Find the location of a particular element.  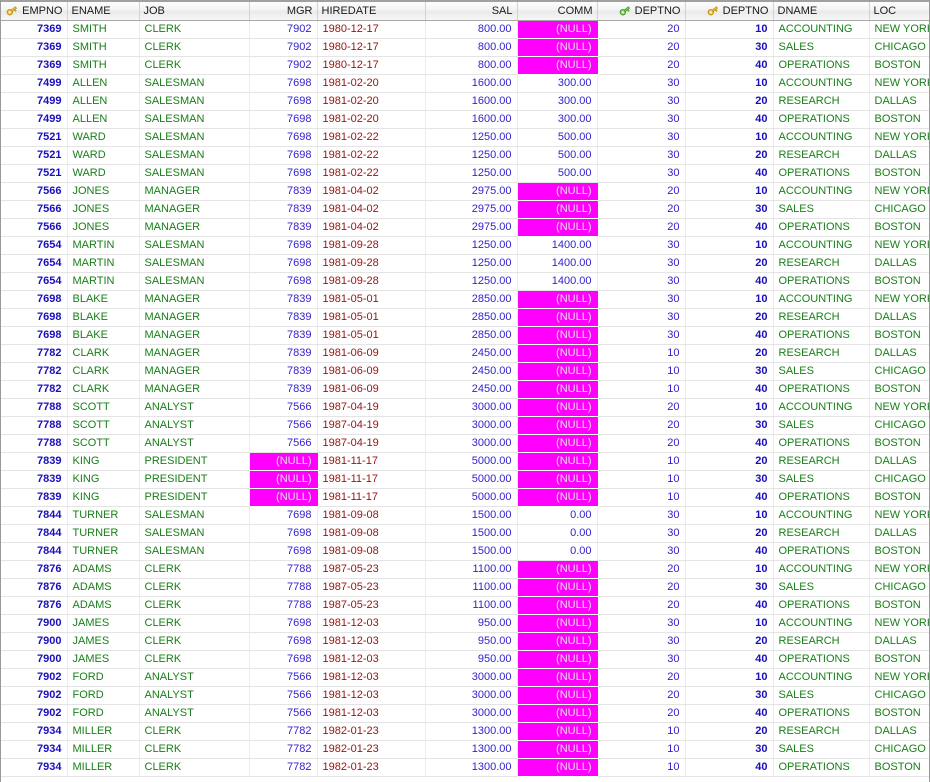

cell-empno: 7902 is located at coordinates (34, 677).